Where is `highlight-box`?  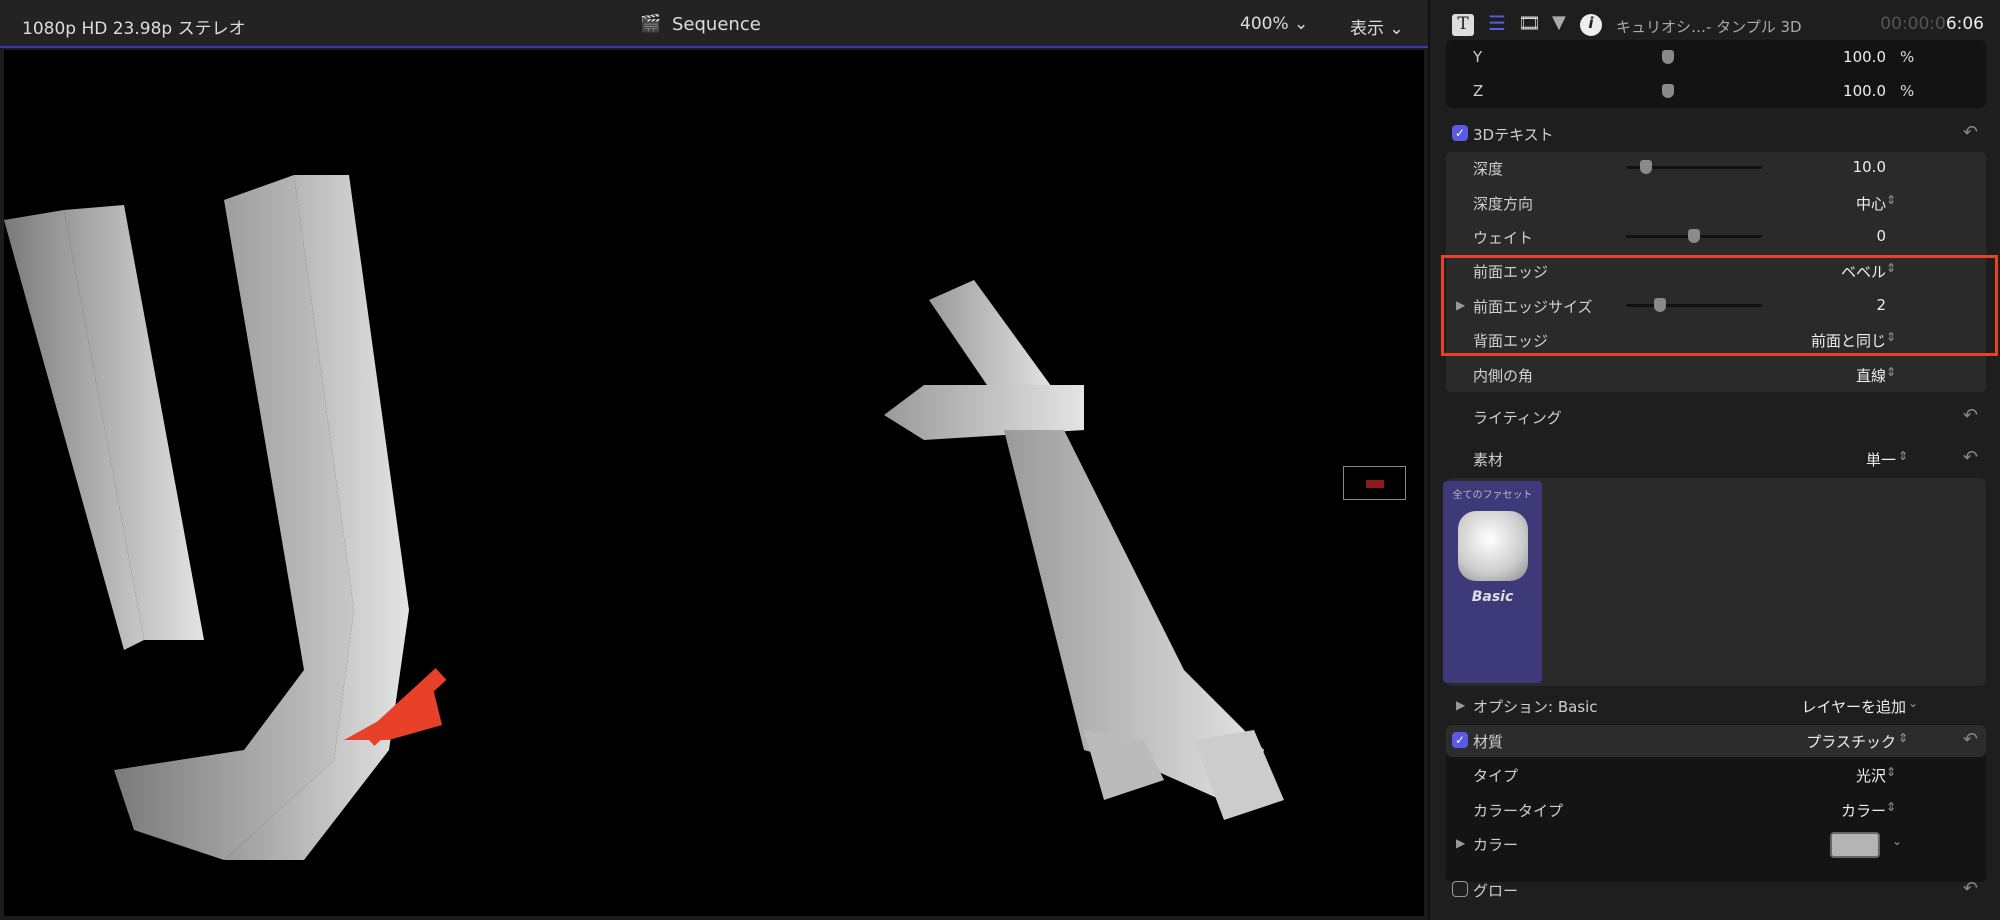
highlight-box is located at coordinates (1719, 305).